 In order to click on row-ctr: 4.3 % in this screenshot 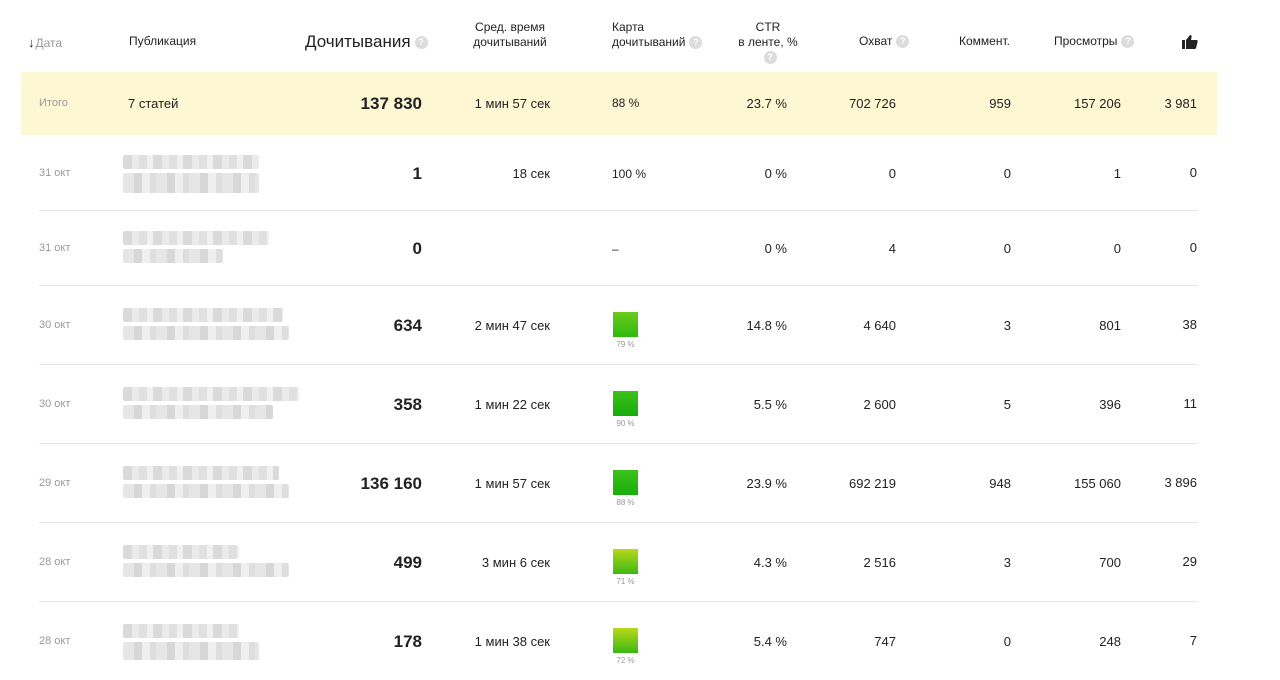, I will do `click(770, 562)`.